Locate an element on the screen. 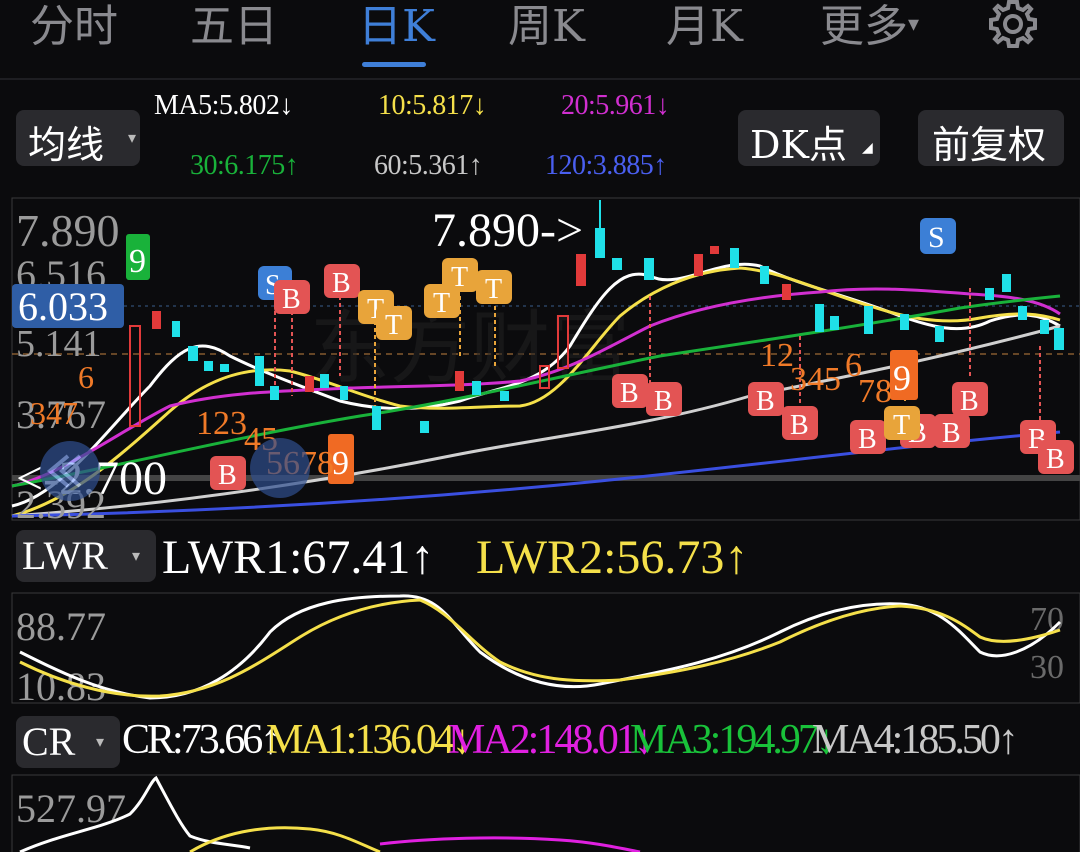 The image size is (1080, 852). scroll-right-icon is located at coordinates (280, 468).